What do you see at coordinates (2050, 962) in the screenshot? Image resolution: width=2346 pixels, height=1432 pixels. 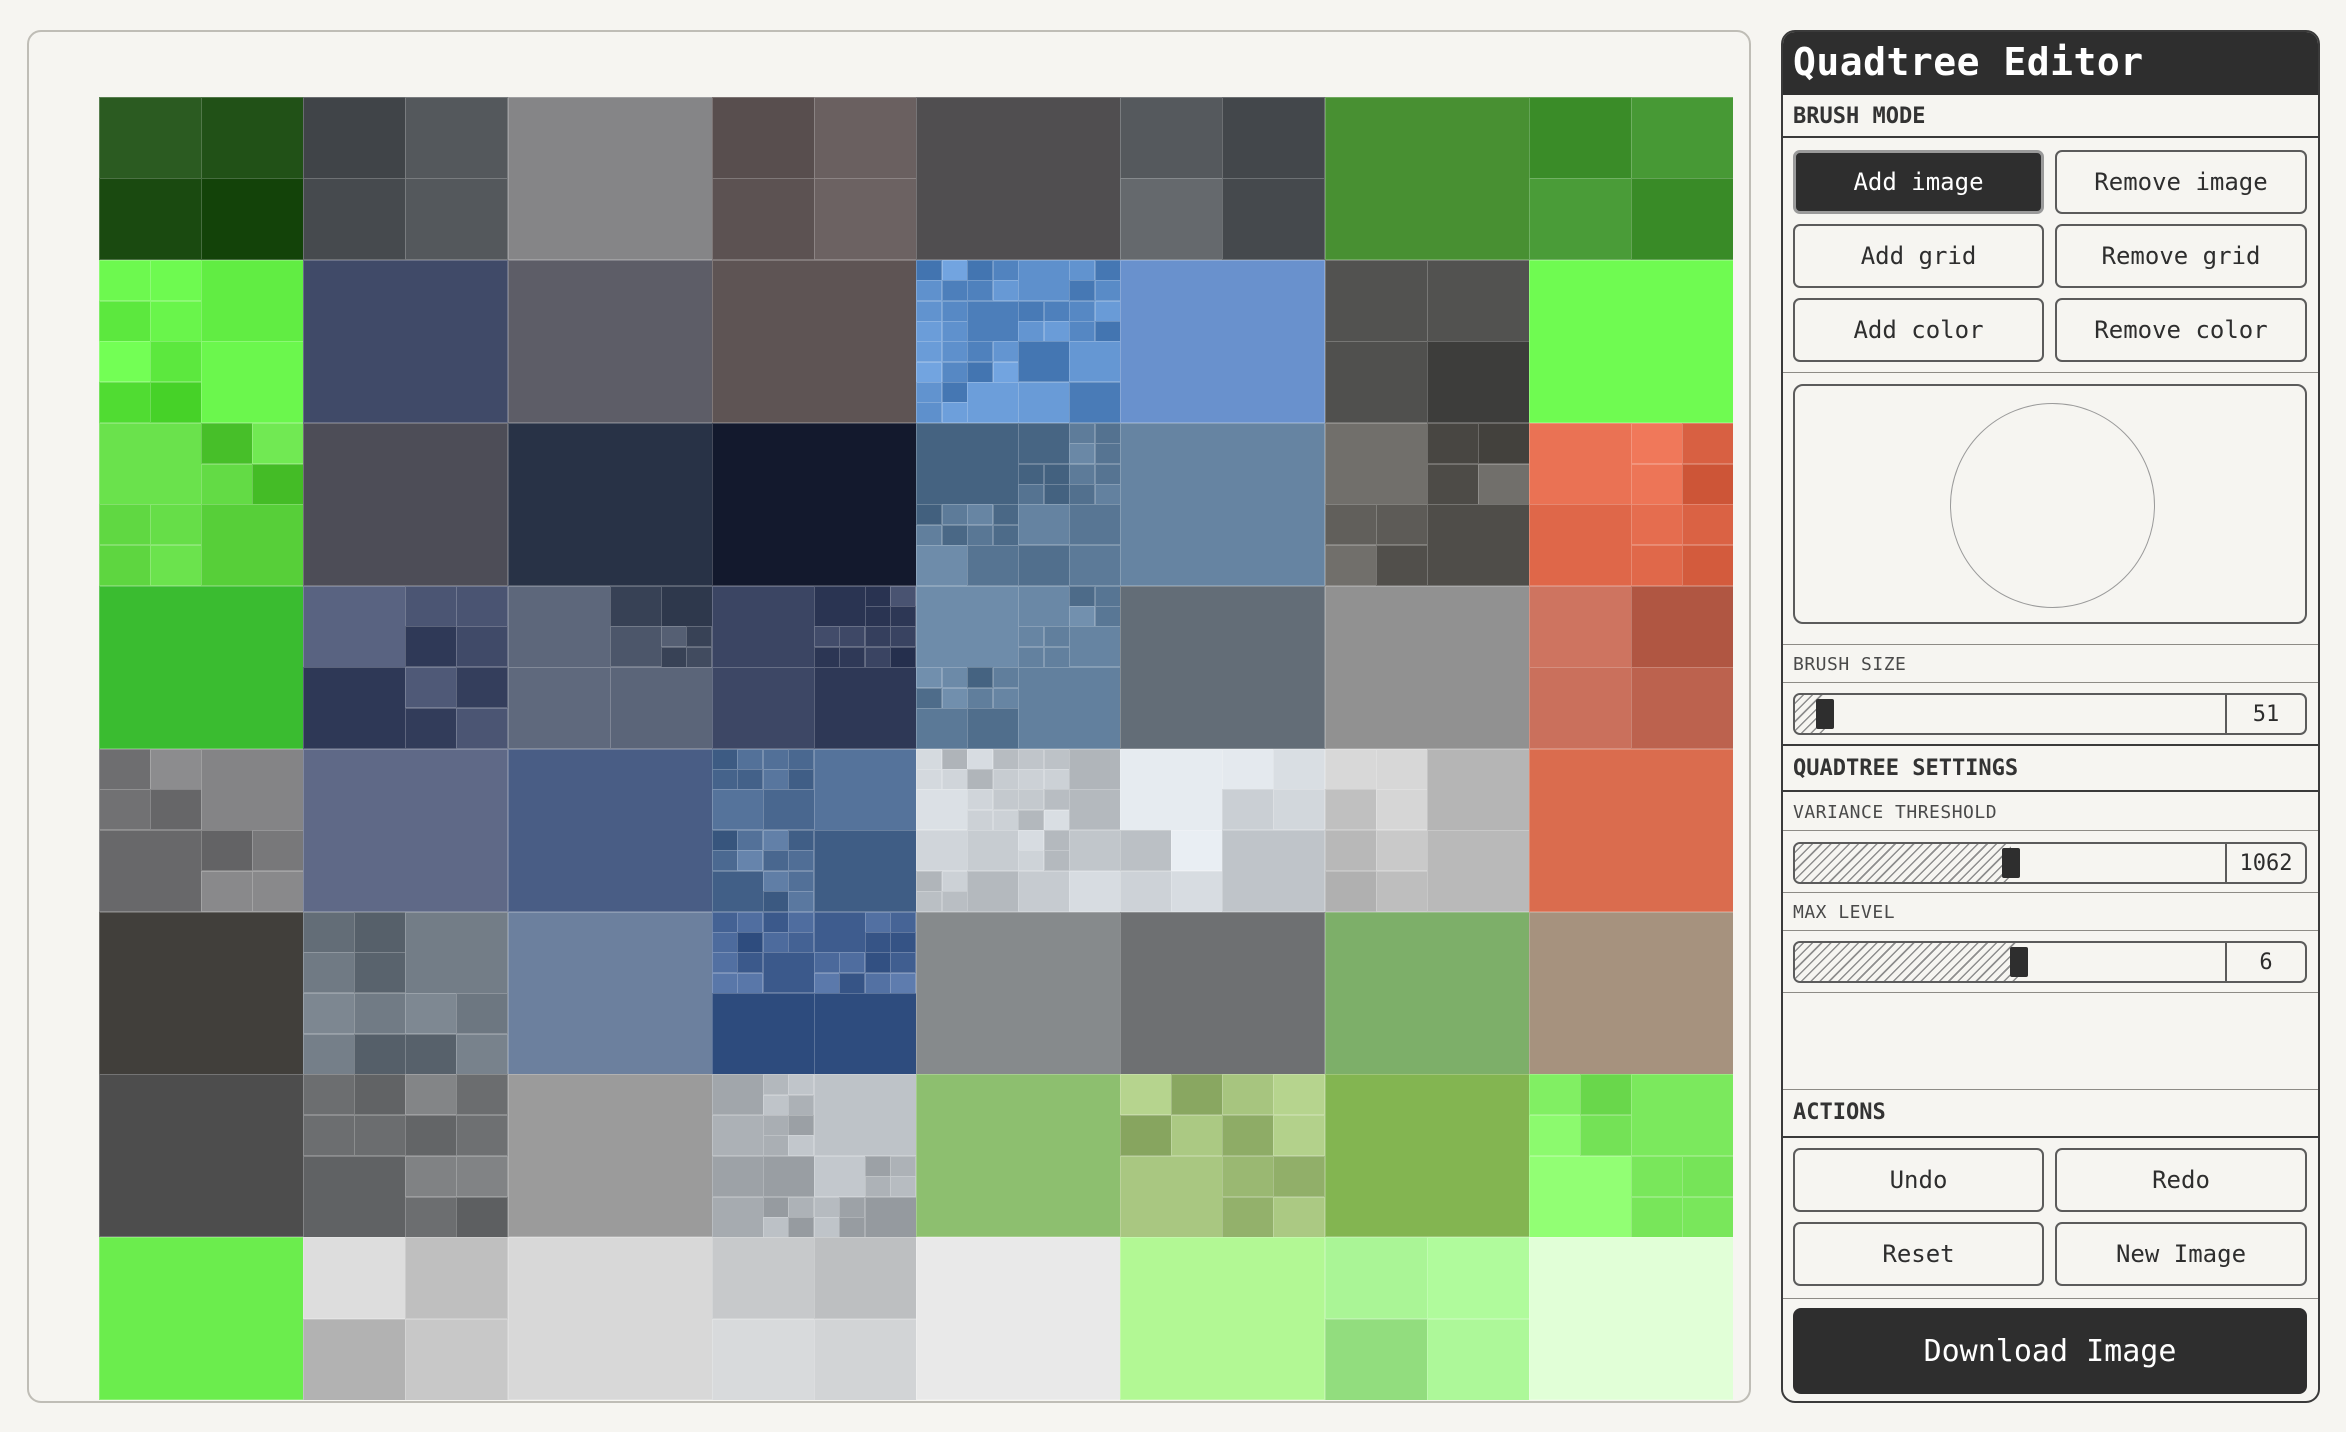 I see `max-level-slider: 6` at bounding box center [2050, 962].